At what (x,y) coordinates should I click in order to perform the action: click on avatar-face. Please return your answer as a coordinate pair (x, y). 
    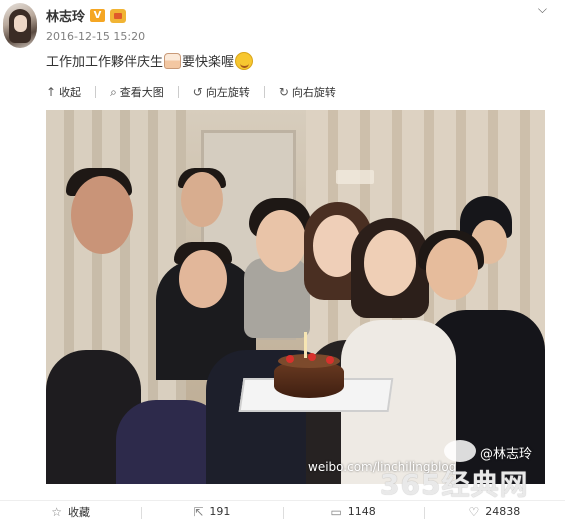
    Looking at the image, I should click on (20, 23).